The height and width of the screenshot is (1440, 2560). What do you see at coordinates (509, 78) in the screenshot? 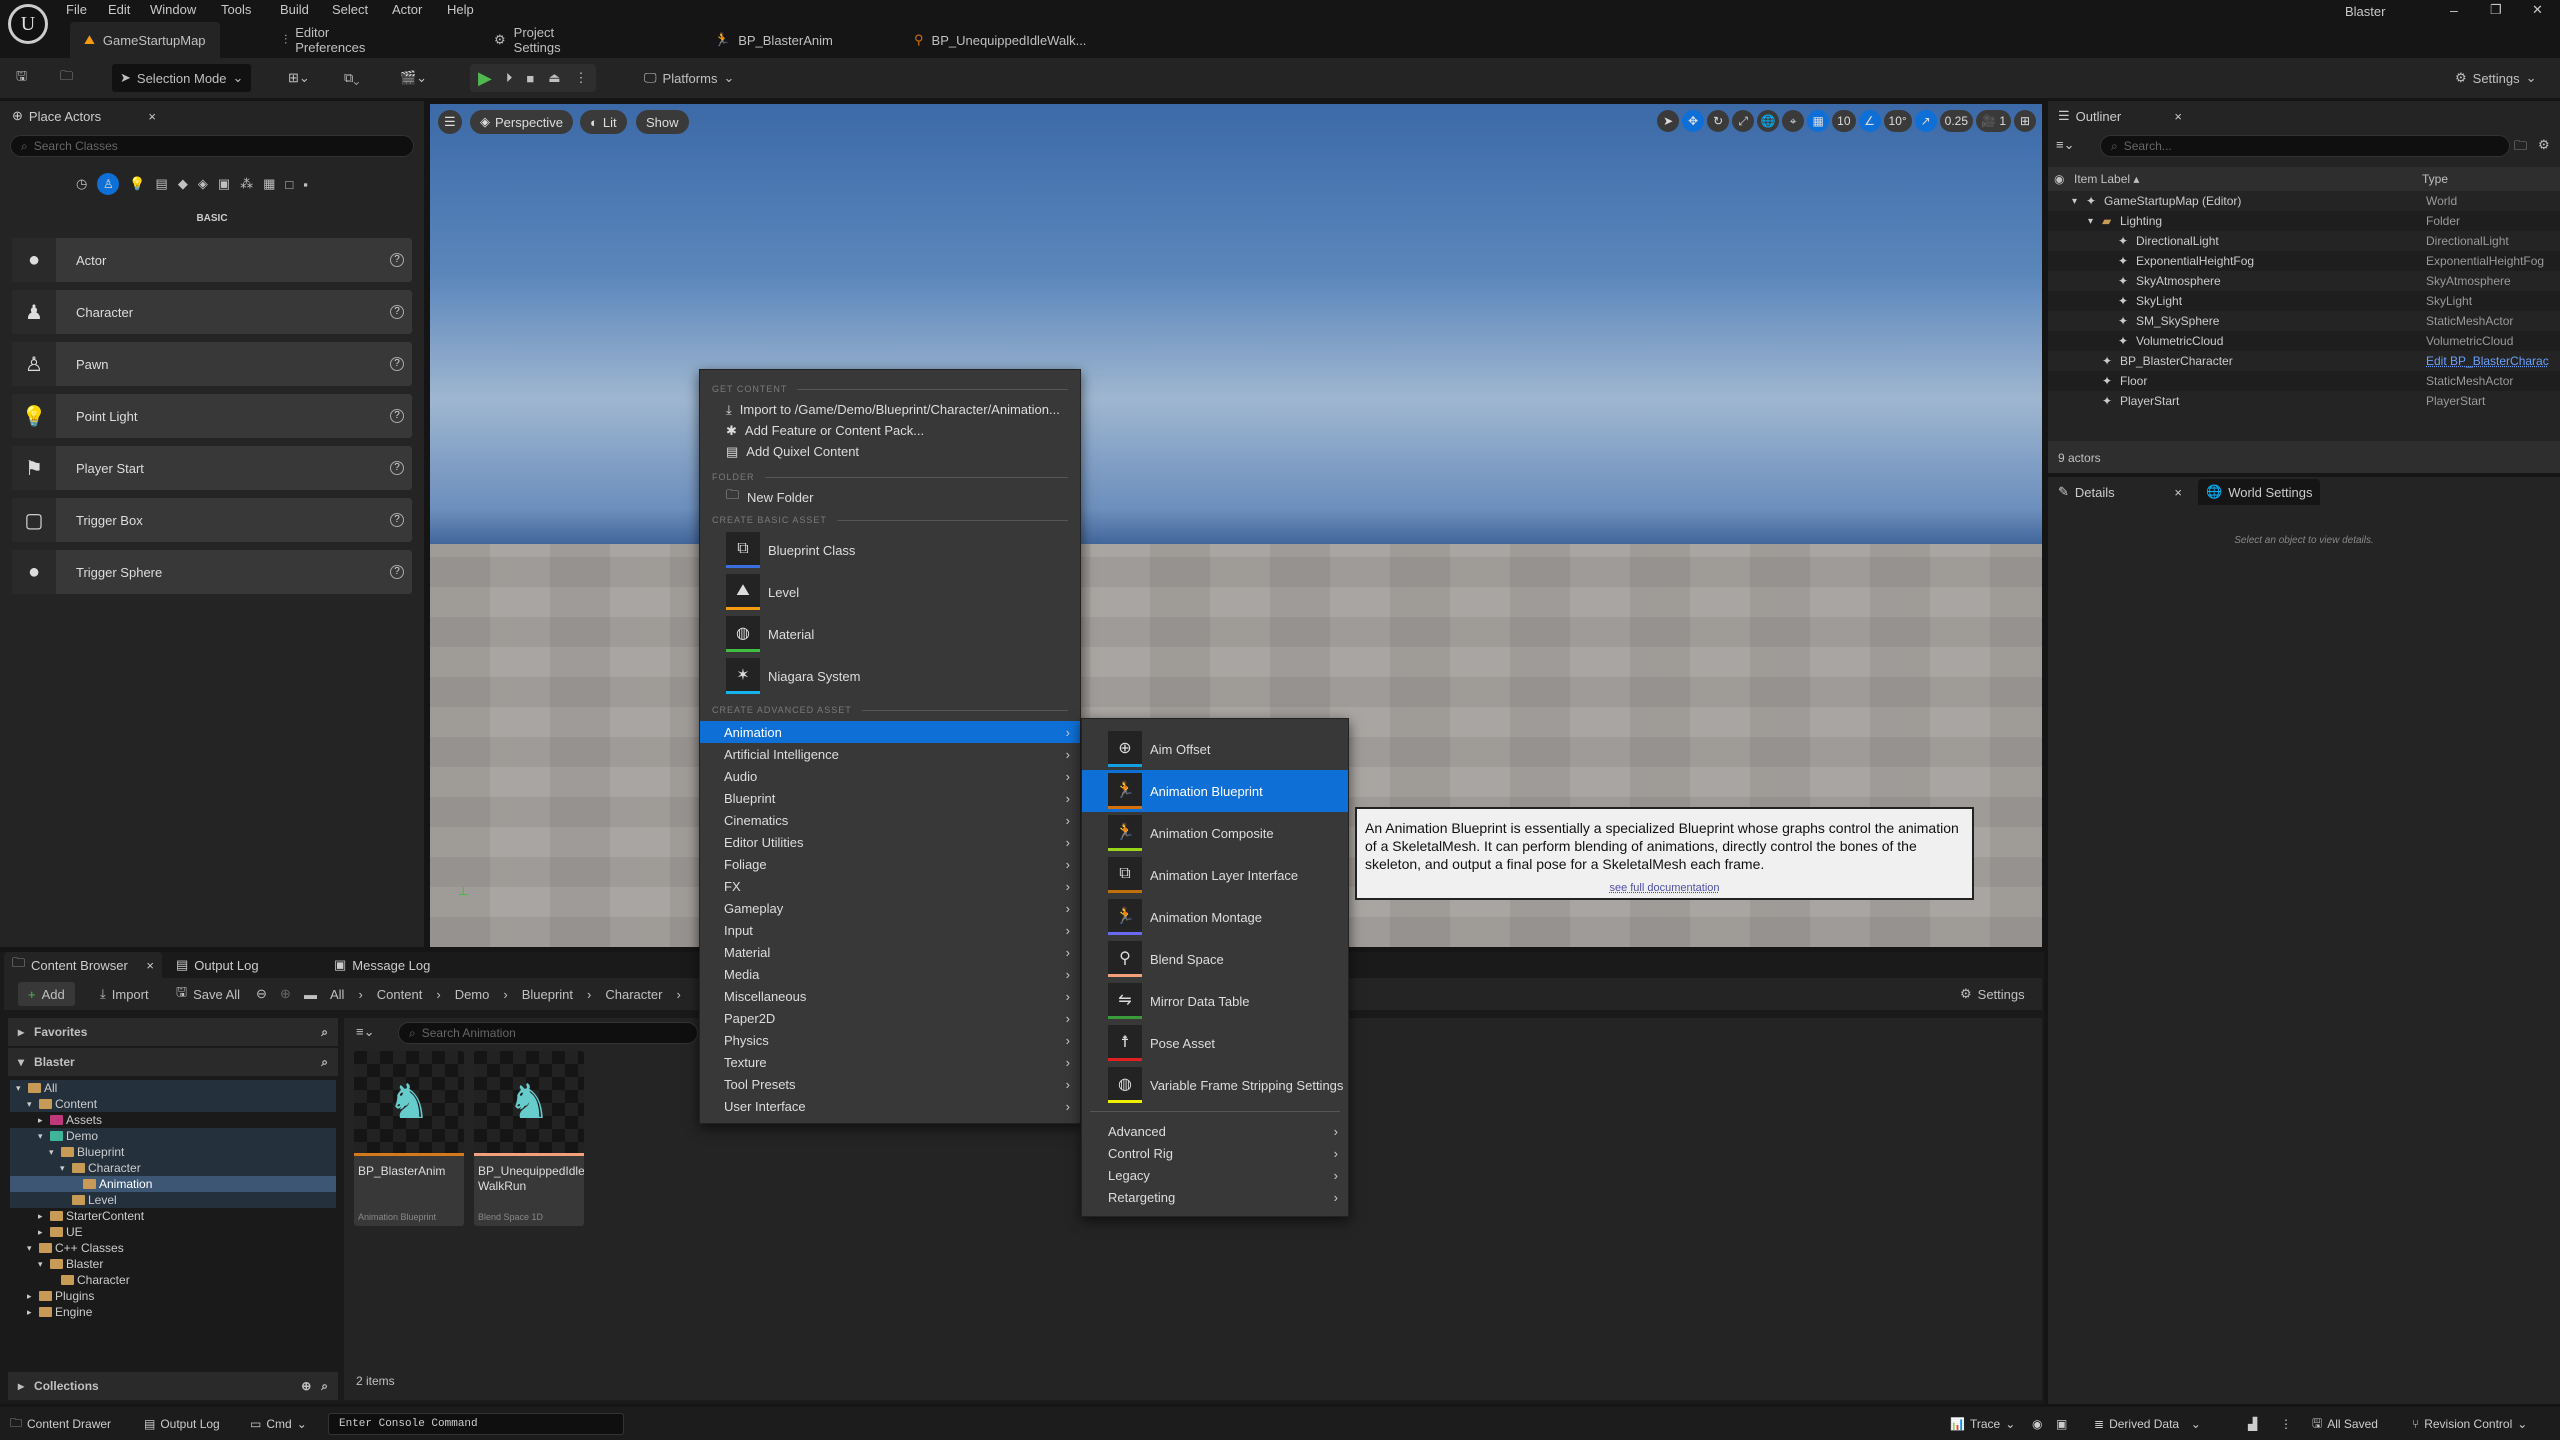
I see `step-icon: ⏵` at bounding box center [509, 78].